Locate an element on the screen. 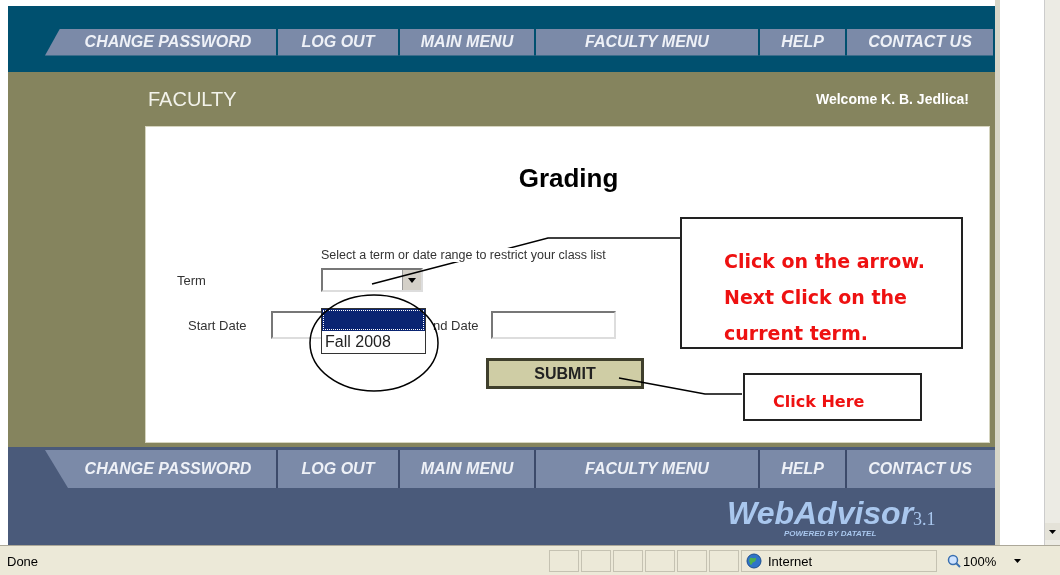 The width and height of the screenshot is (1060, 575). dropdown-option is located at coordinates (373, 320).